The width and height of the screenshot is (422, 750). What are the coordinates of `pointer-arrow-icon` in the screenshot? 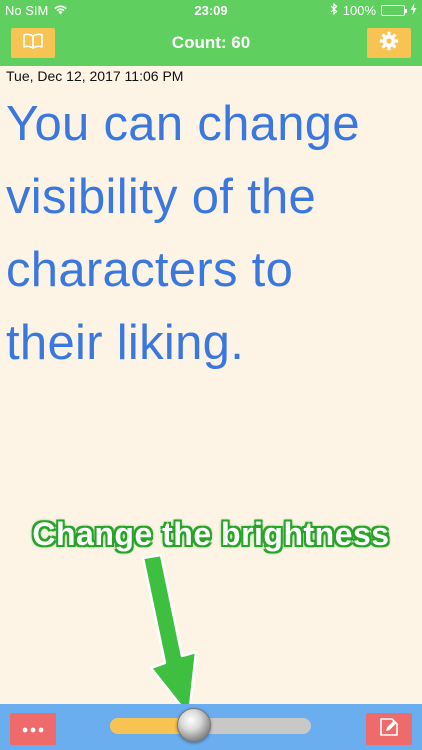 It's located at (169, 635).